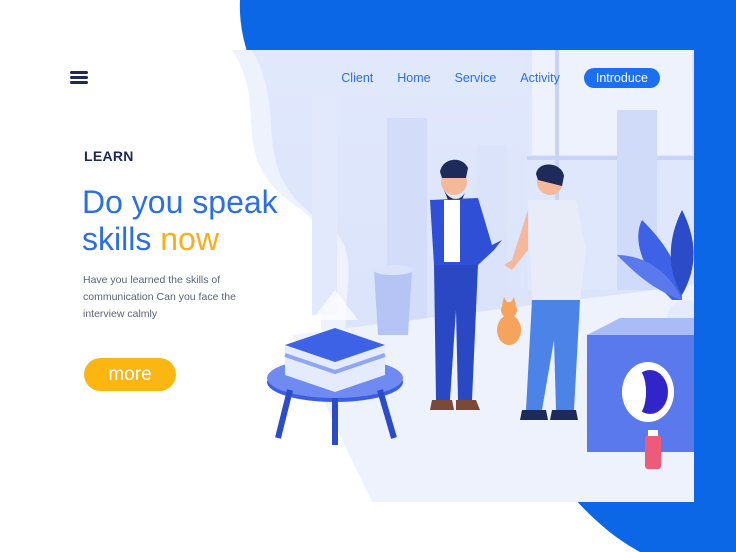 The image size is (736, 552). Describe the element at coordinates (540, 78) in the screenshot. I see `nav-item-activity: Activity` at that location.